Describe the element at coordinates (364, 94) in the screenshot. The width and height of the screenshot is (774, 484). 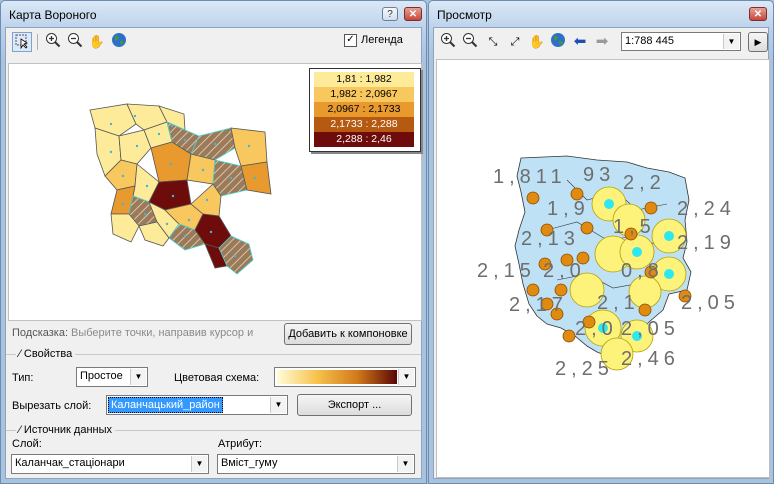
I see `legend-item: 1,982 : 2,0967` at that location.